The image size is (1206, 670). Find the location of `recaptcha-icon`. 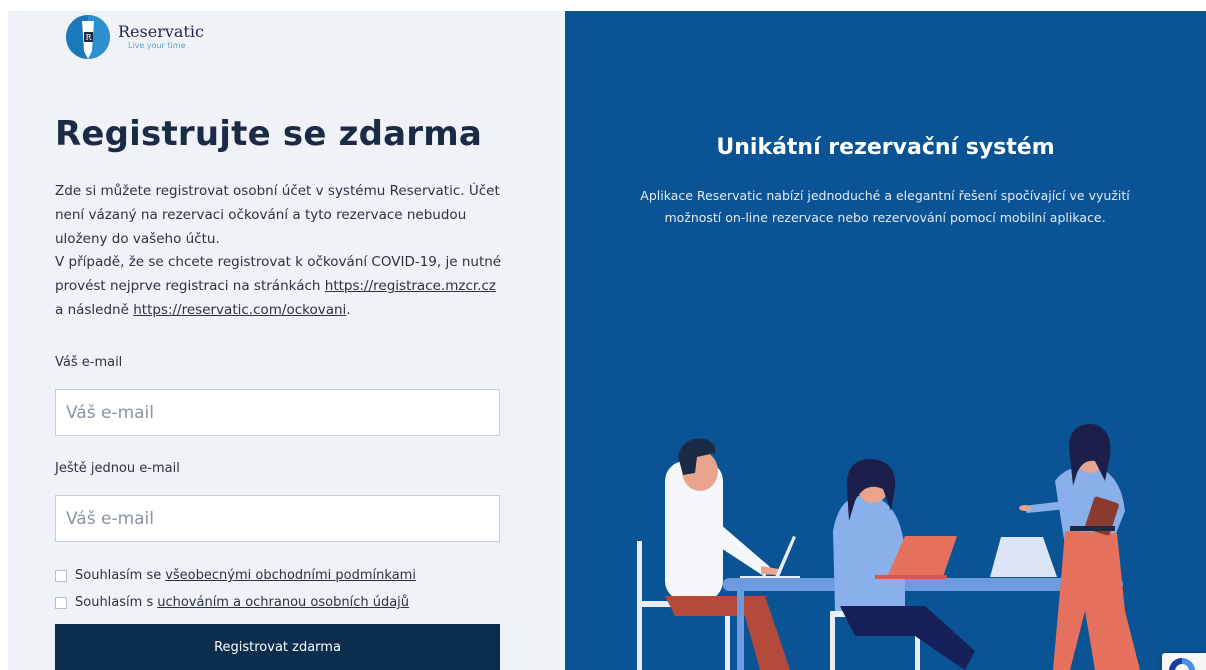

recaptcha-icon is located at coordinates (1182, 664).